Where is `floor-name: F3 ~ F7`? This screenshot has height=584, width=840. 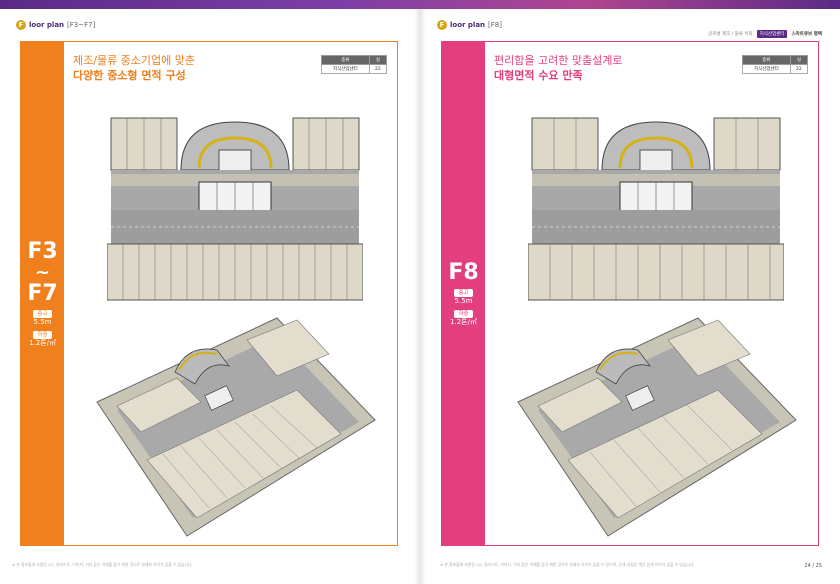
floor-name: F3 ~ F7 is located at coordinates (42, 272).